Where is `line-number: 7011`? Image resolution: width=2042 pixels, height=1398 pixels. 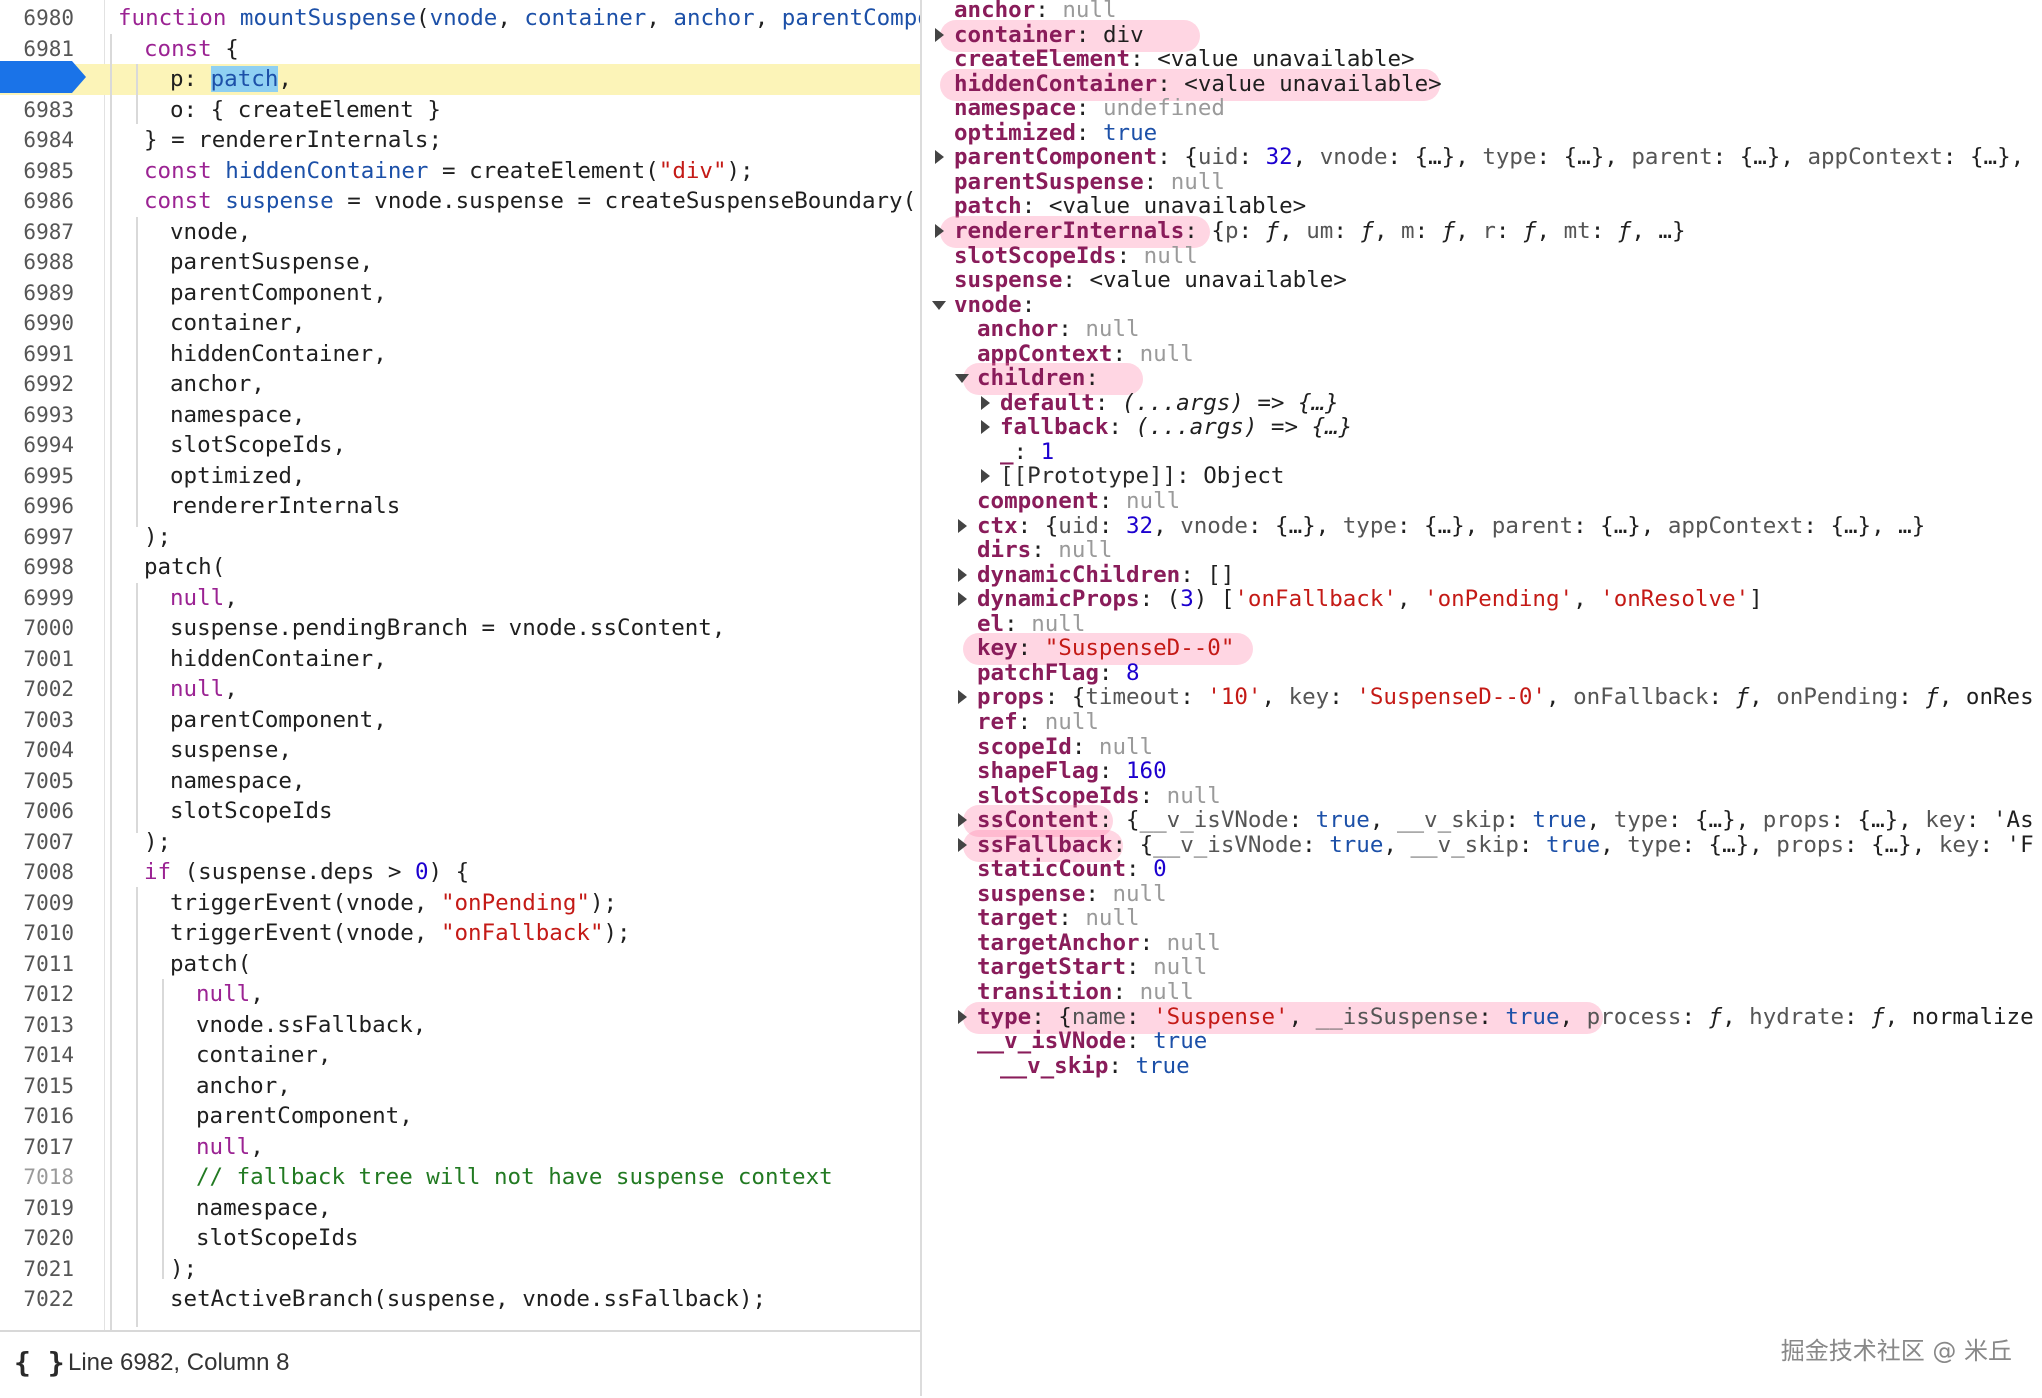
line-number: 7011 is located at coordinates (37, 964).